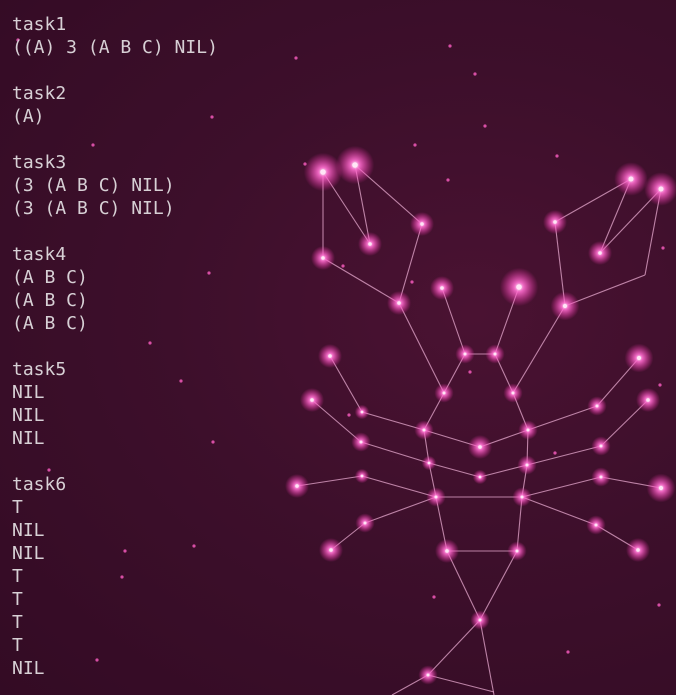 This screenshot has width=676, height=695. Describe the element at coordinates (115, 105) in the screenshot. I see `task-block: task2 (A)` at that location.